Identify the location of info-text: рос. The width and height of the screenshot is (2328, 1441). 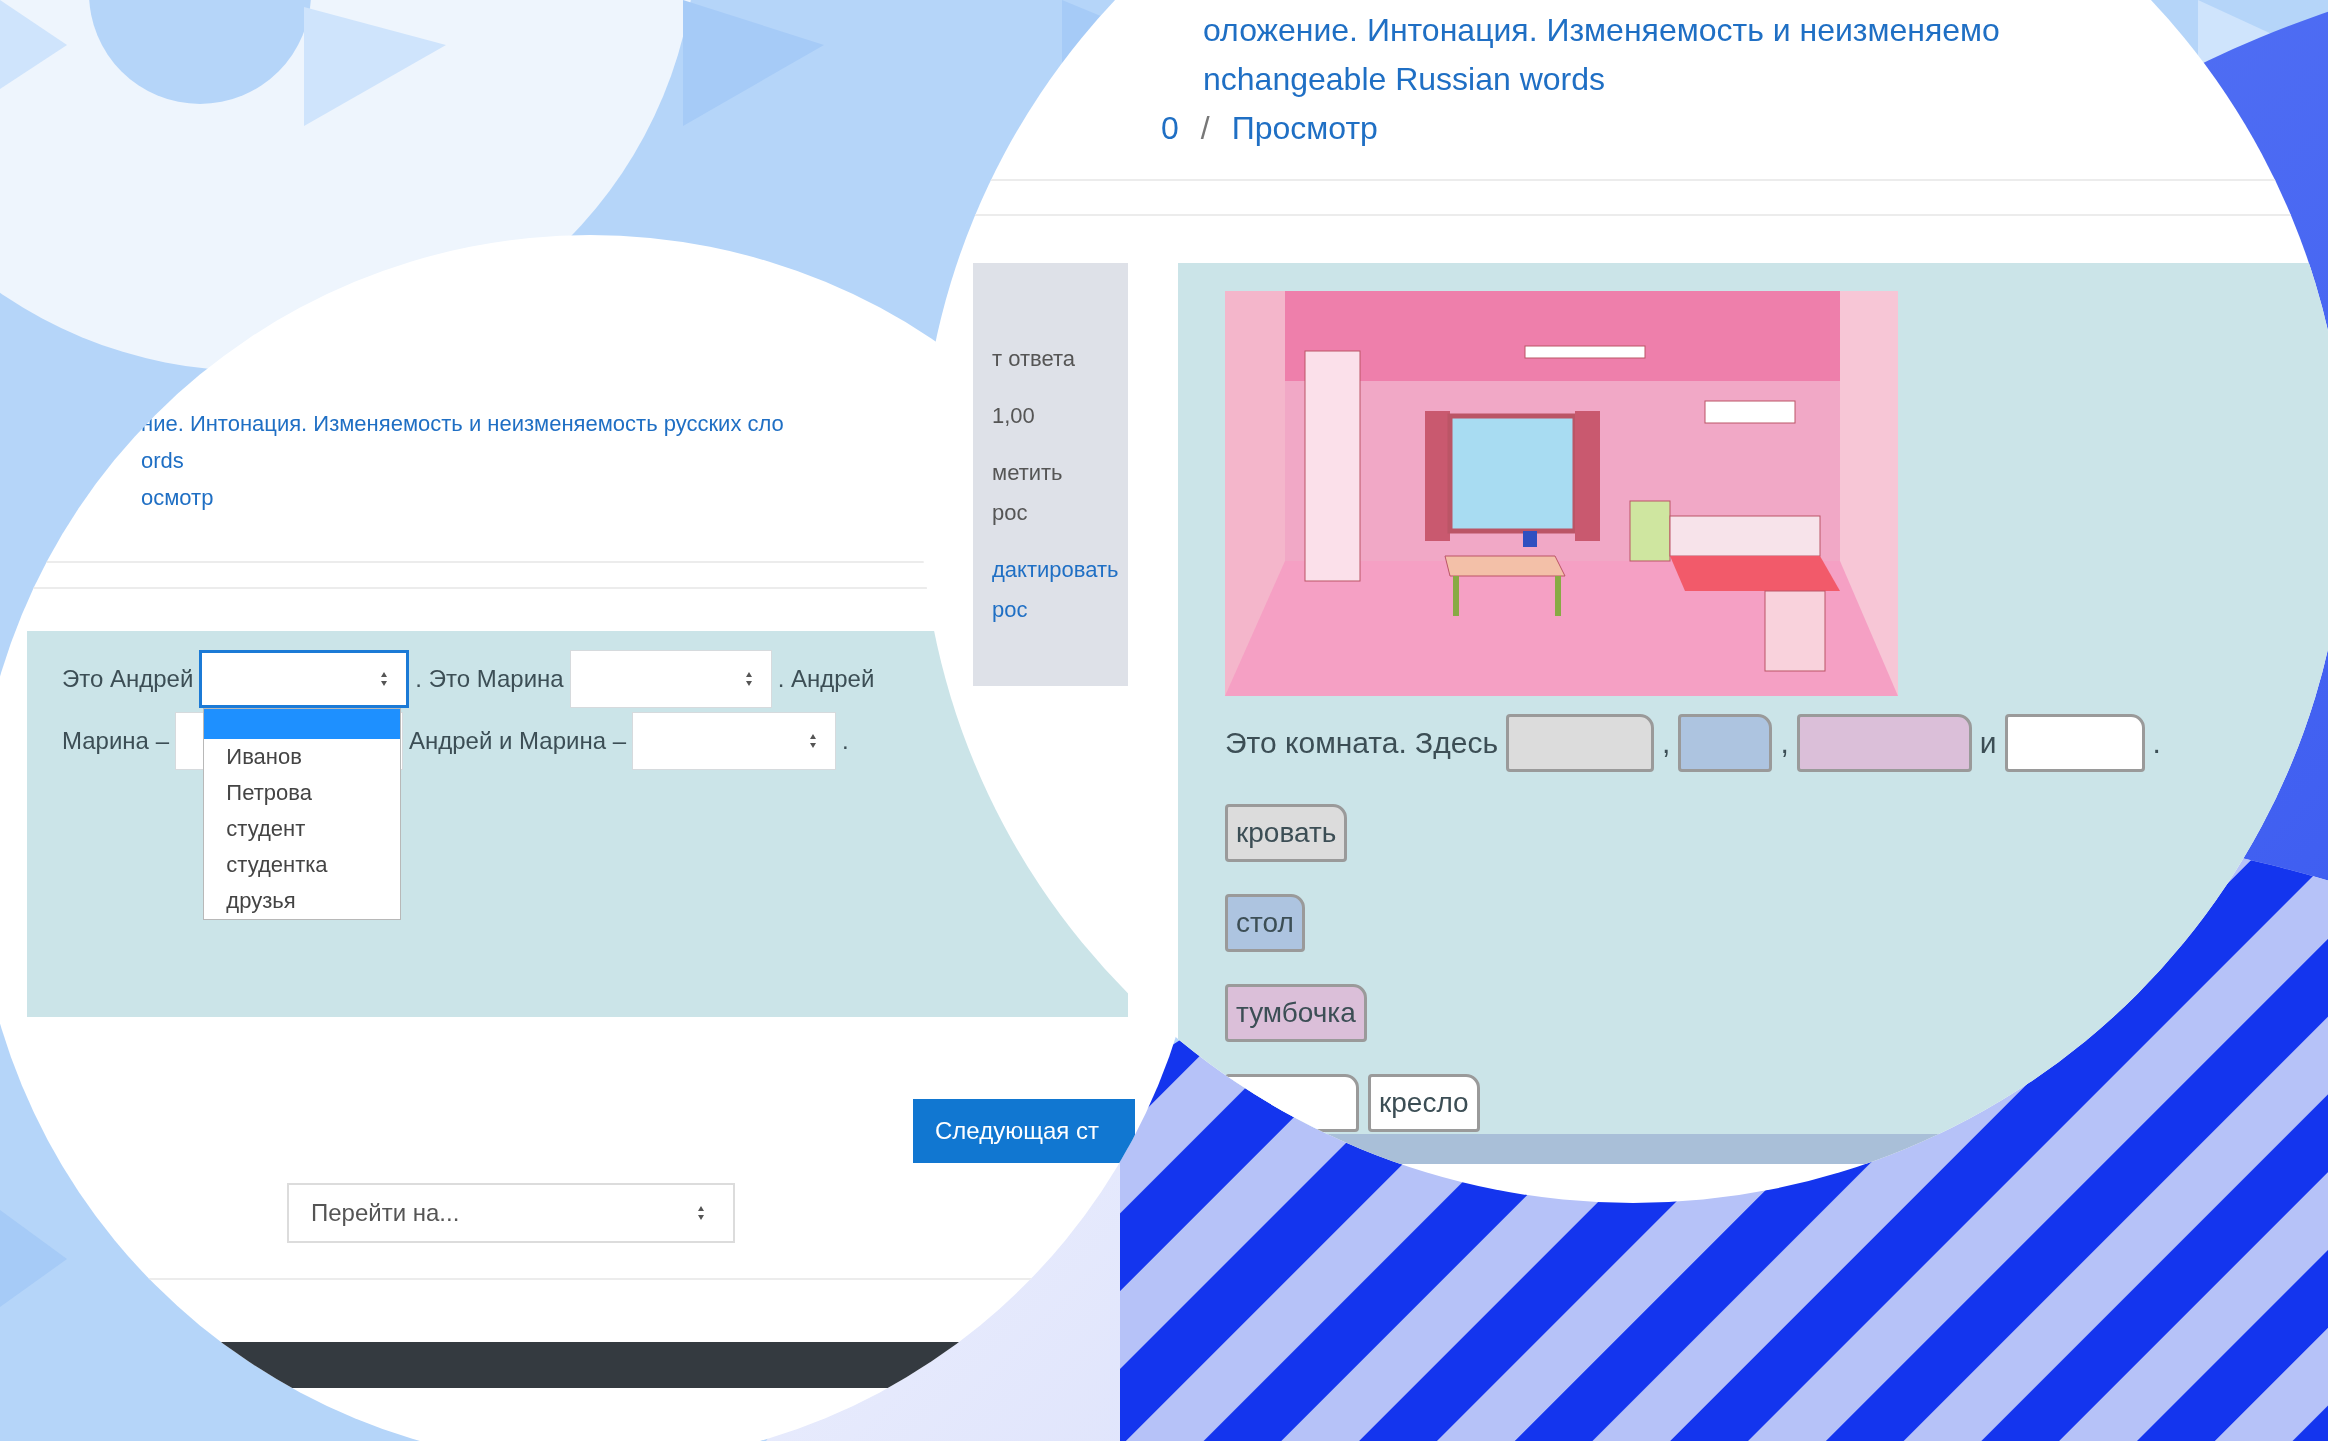
(1010, 513).